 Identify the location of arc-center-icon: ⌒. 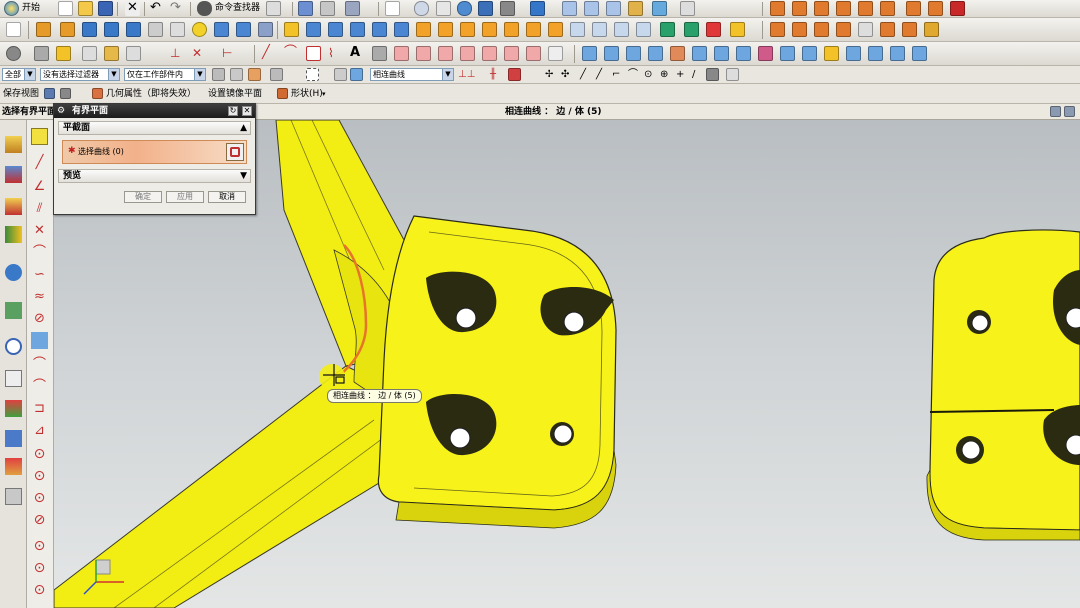
(39, 386).